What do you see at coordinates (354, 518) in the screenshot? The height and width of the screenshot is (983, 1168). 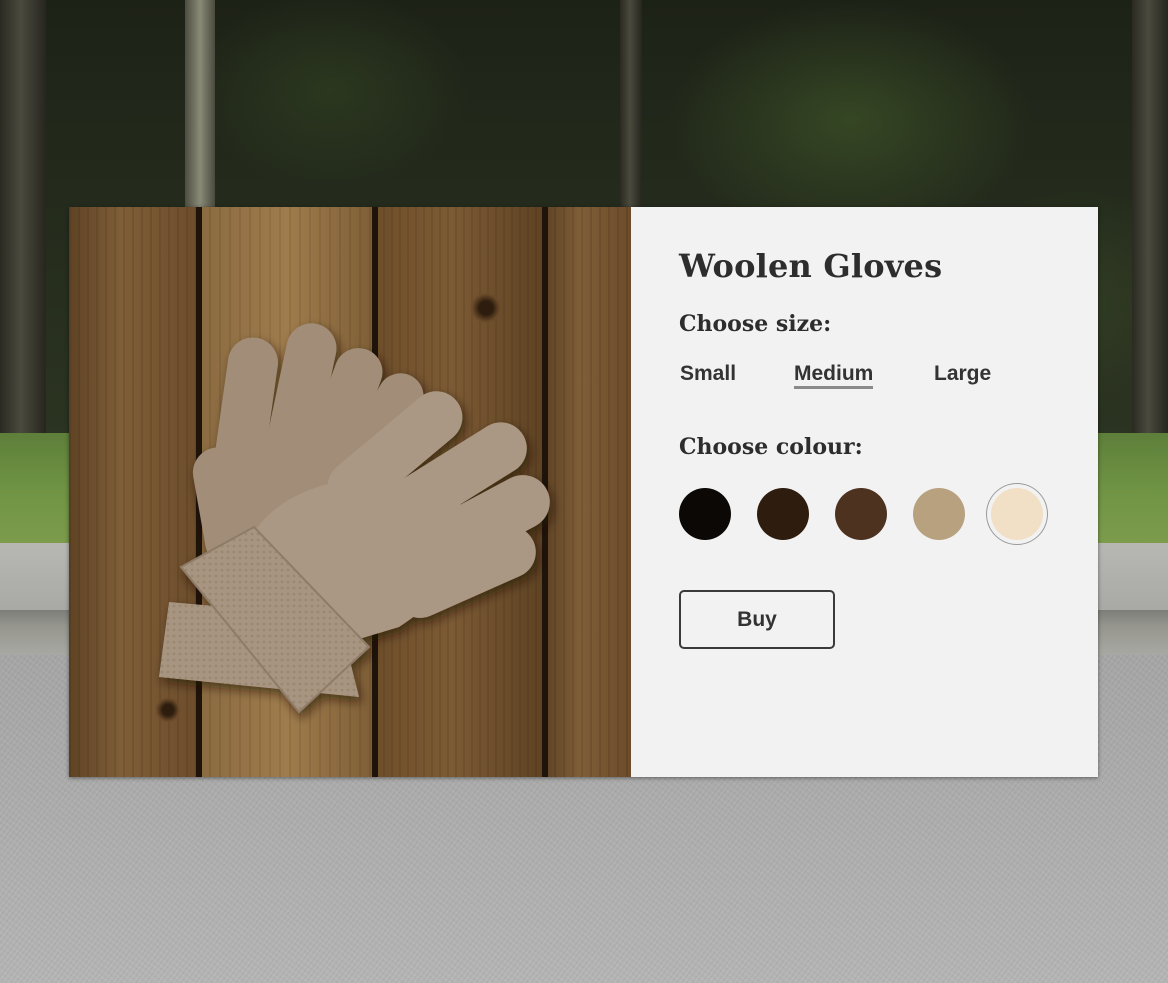 I see `gloves-image` at bounding box center [354, 518].